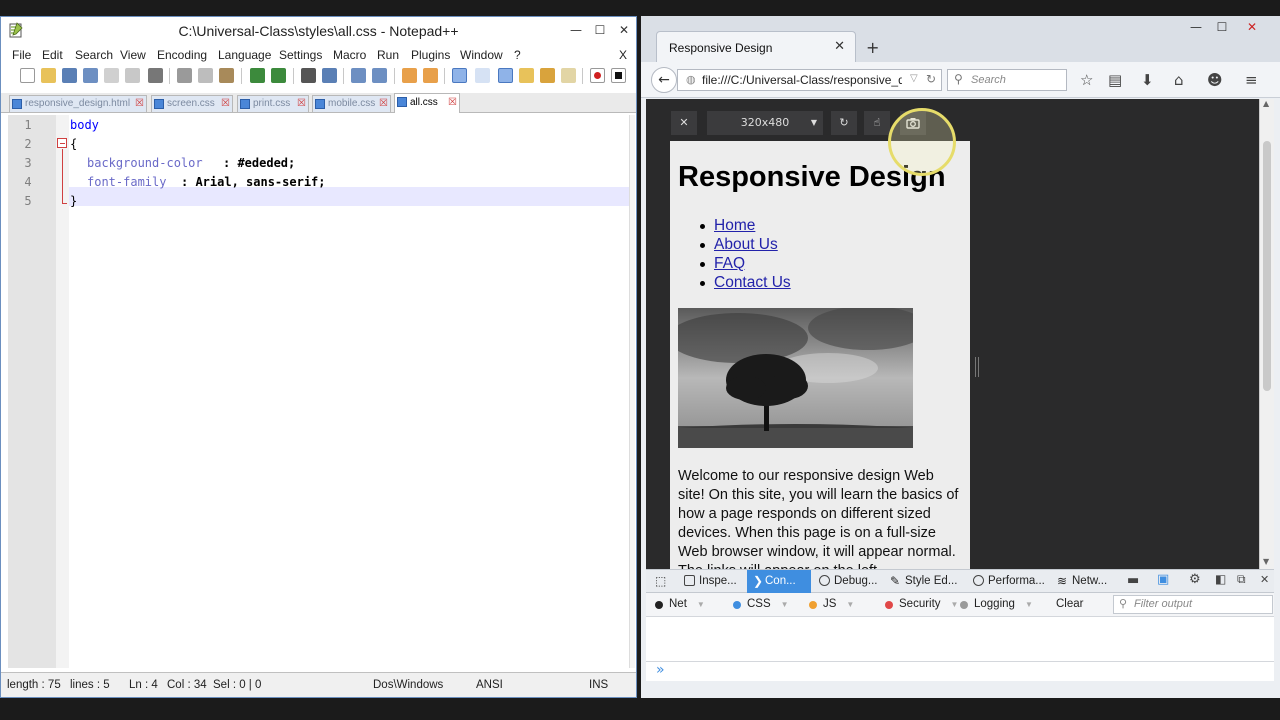  Describe the element at coordinates (69, 75) in the screenshot. I see `save-icon` at that location.